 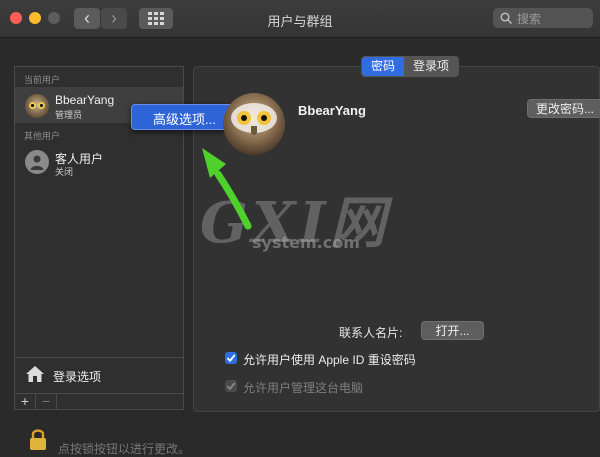 What do you see at coordinates (25, 402) in the screenshot?
I see `add-user-button: +` at bounding box center [25, 402].